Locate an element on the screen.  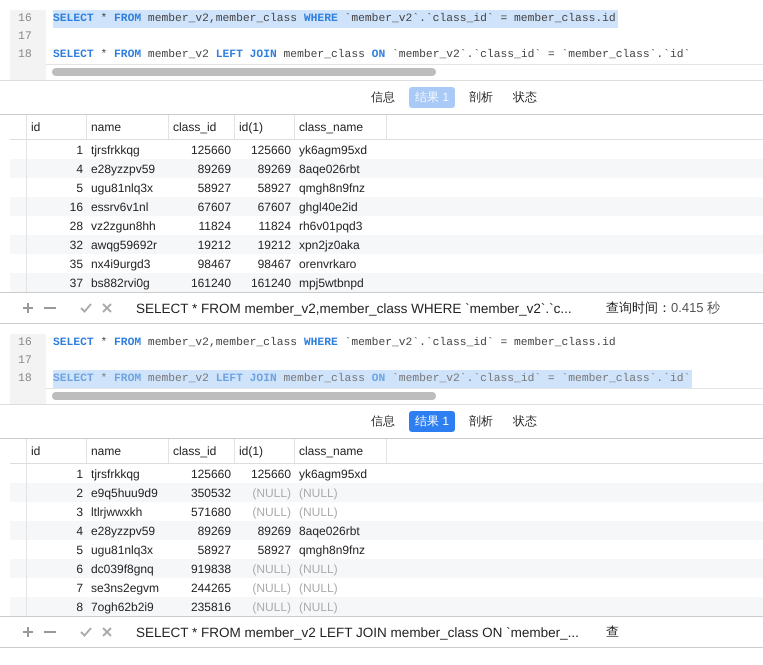
table-cell: vz2zgun8hh is located at coordinates (123, 225).